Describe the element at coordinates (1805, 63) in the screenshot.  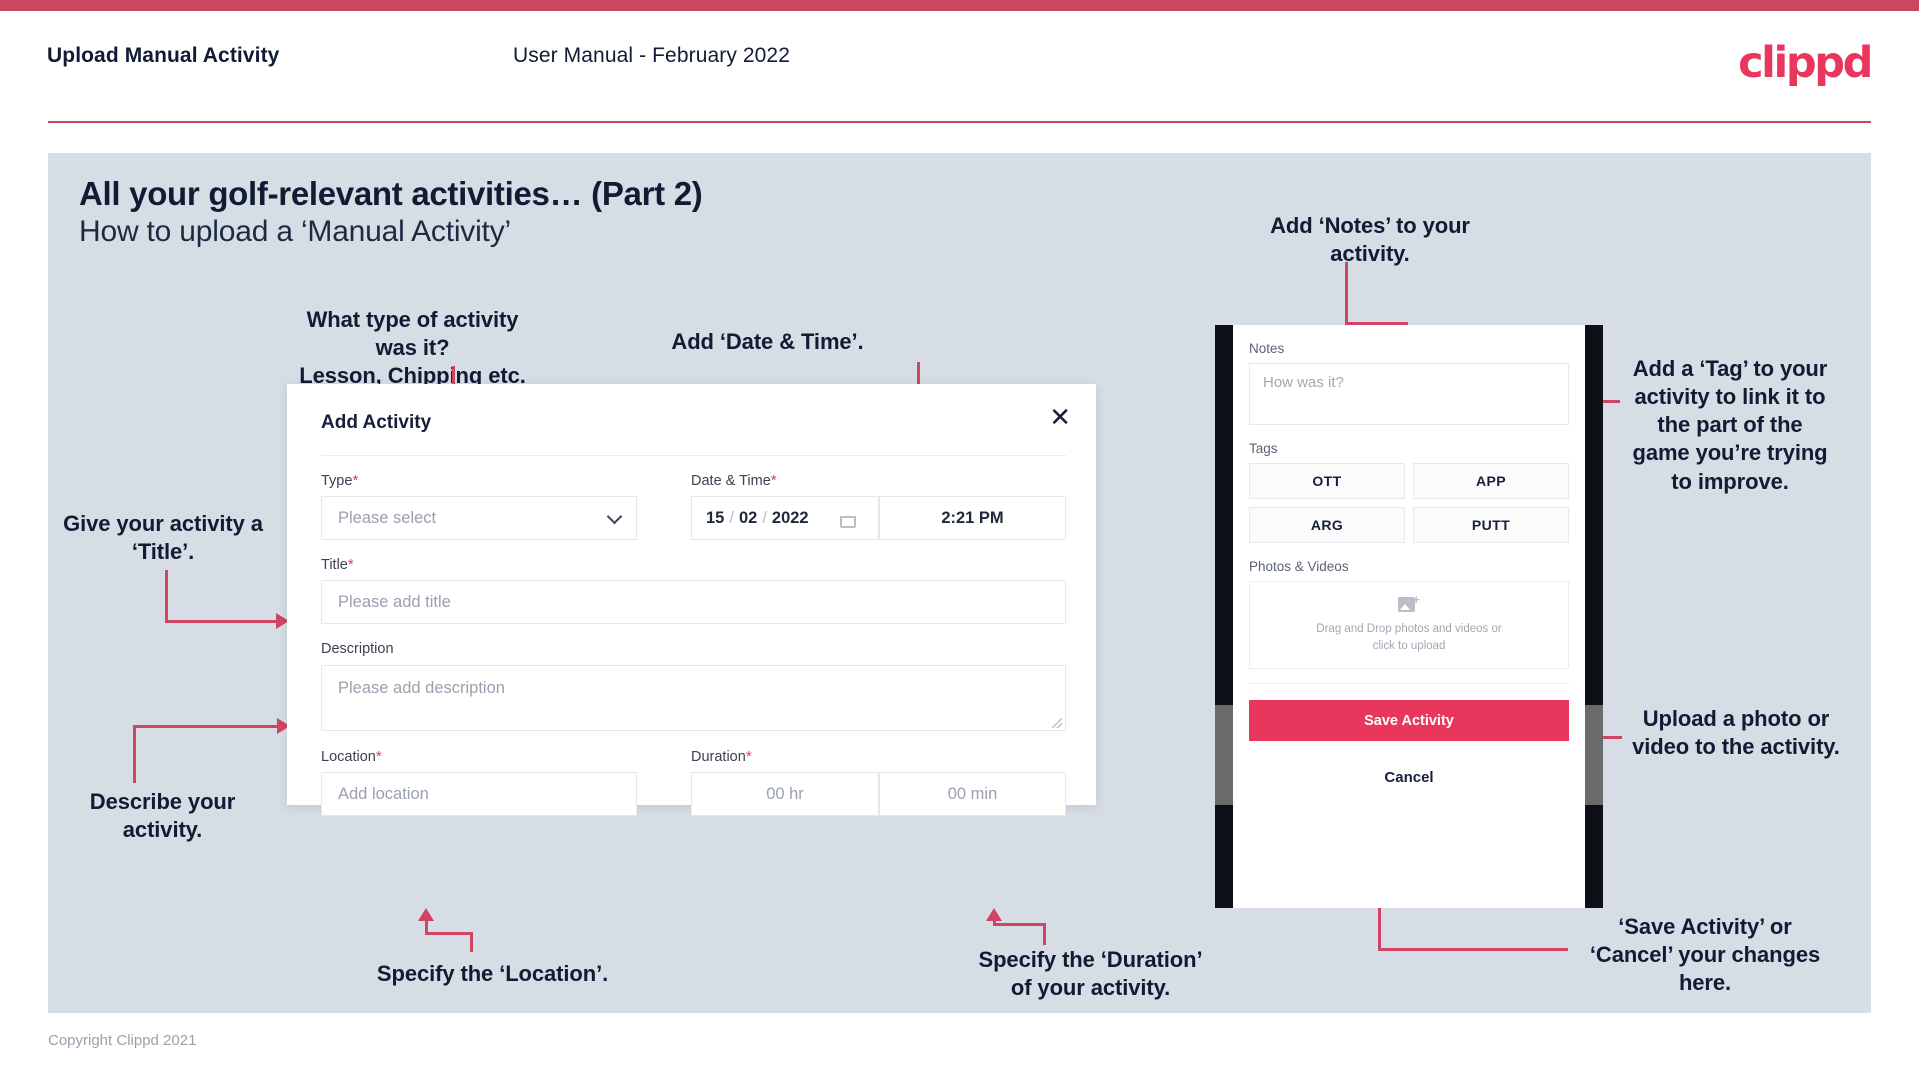
I see `clippd-logo: clippd` at that location.